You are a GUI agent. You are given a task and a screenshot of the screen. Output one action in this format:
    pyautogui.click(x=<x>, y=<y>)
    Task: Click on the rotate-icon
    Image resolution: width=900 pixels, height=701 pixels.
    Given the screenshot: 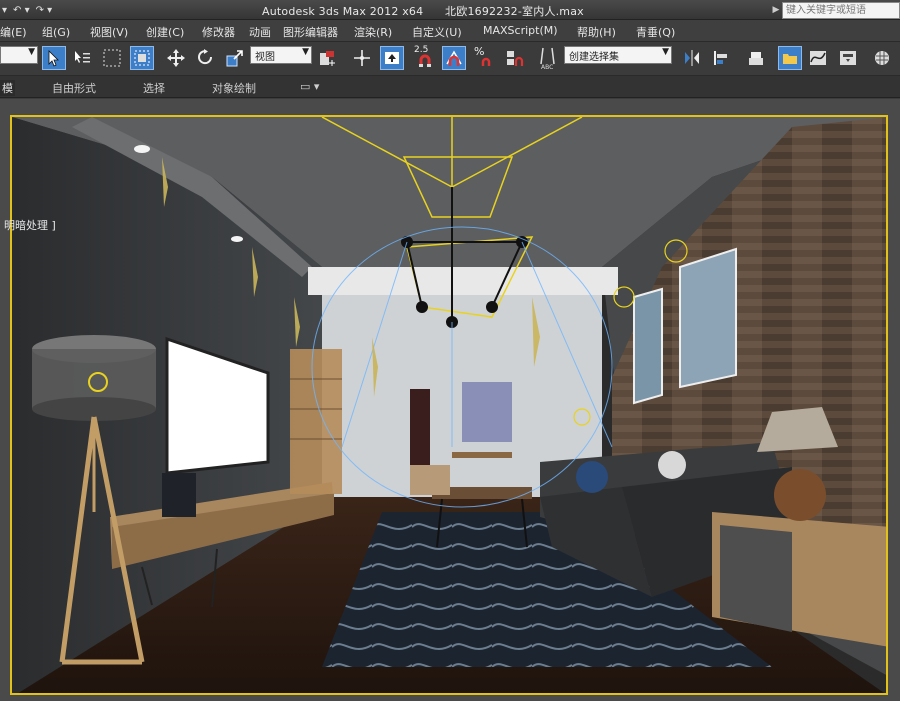 What is the action you would take?
    pyautogui.click(x=205, y=57)
    